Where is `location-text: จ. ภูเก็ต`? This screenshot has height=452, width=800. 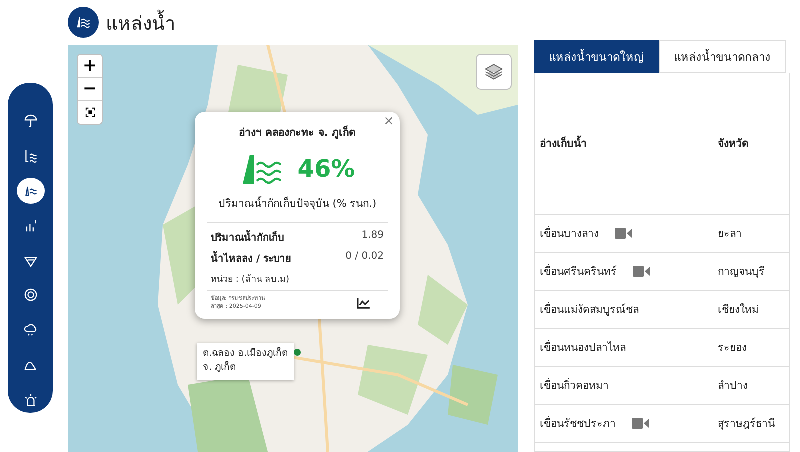
location-text: จ. ภูเก็ต is located at coordinates (220, 368).